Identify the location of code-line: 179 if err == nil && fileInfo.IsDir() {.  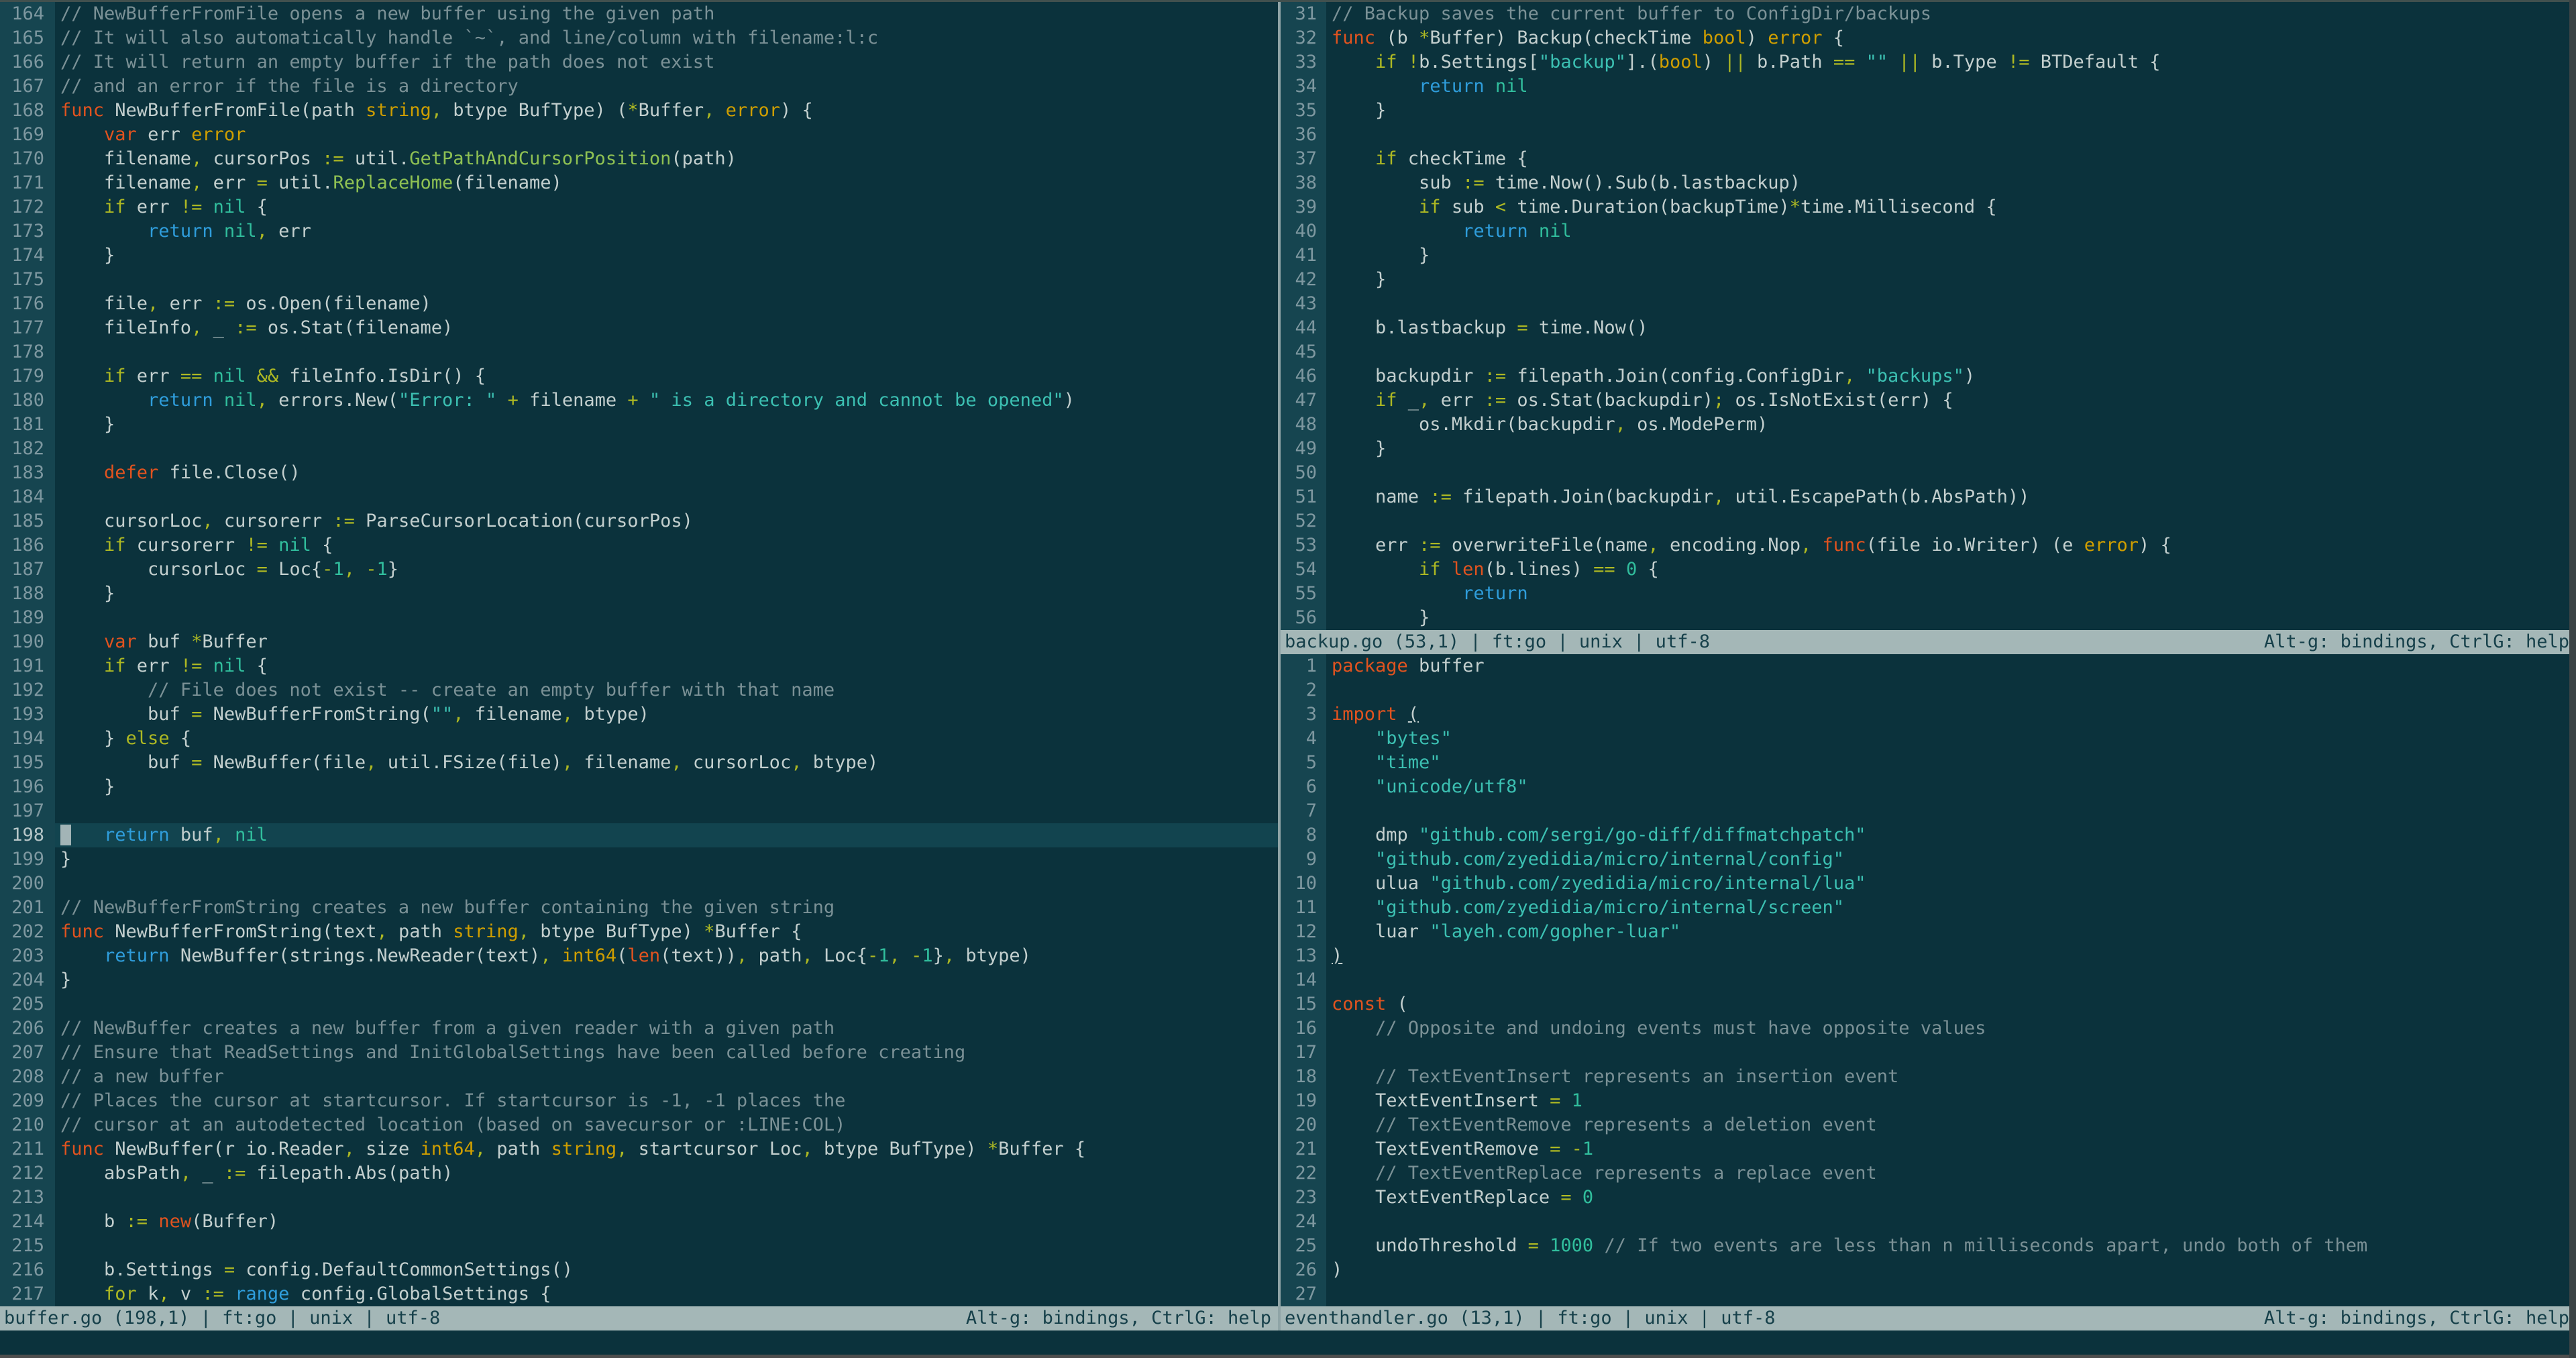
(639, 376).